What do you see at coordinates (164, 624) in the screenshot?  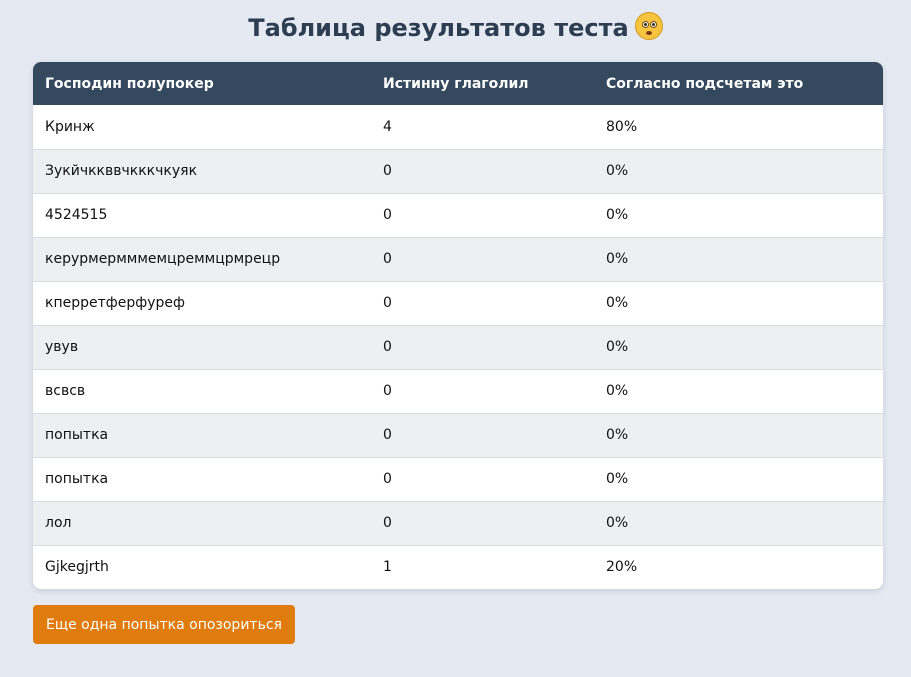 I see `retry-button: Еще одна попытка опозориться` at bounding box center [164, 624].